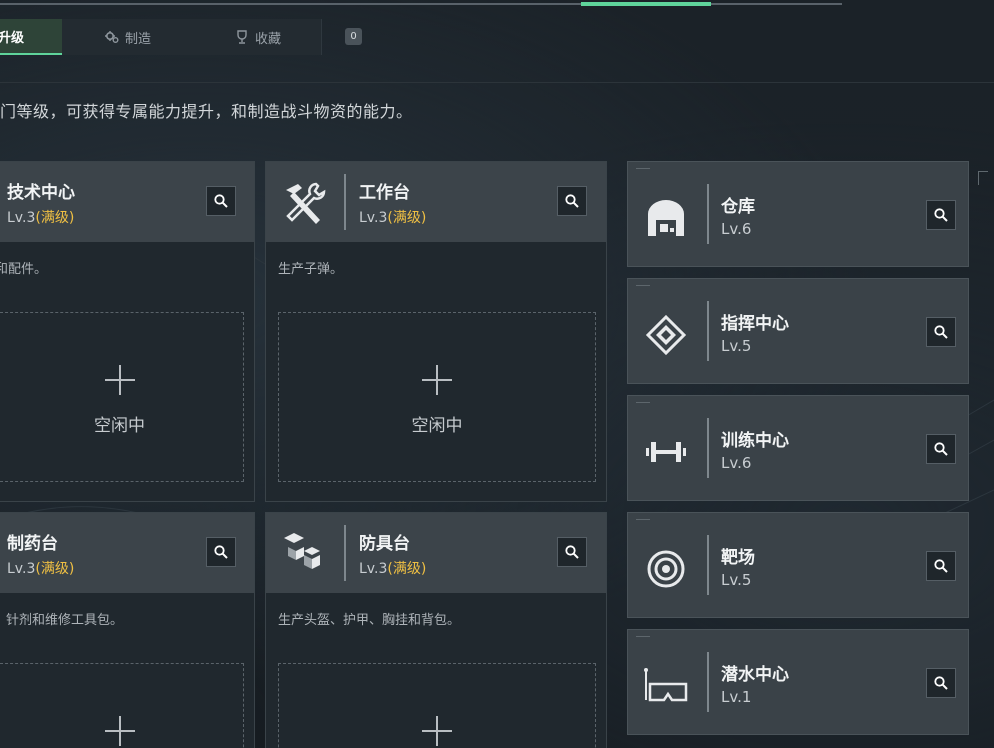 Image resolution: width=994 pixels, height=748 pixels. I want to click on facility-level: Lv.1, so click(736, 697).